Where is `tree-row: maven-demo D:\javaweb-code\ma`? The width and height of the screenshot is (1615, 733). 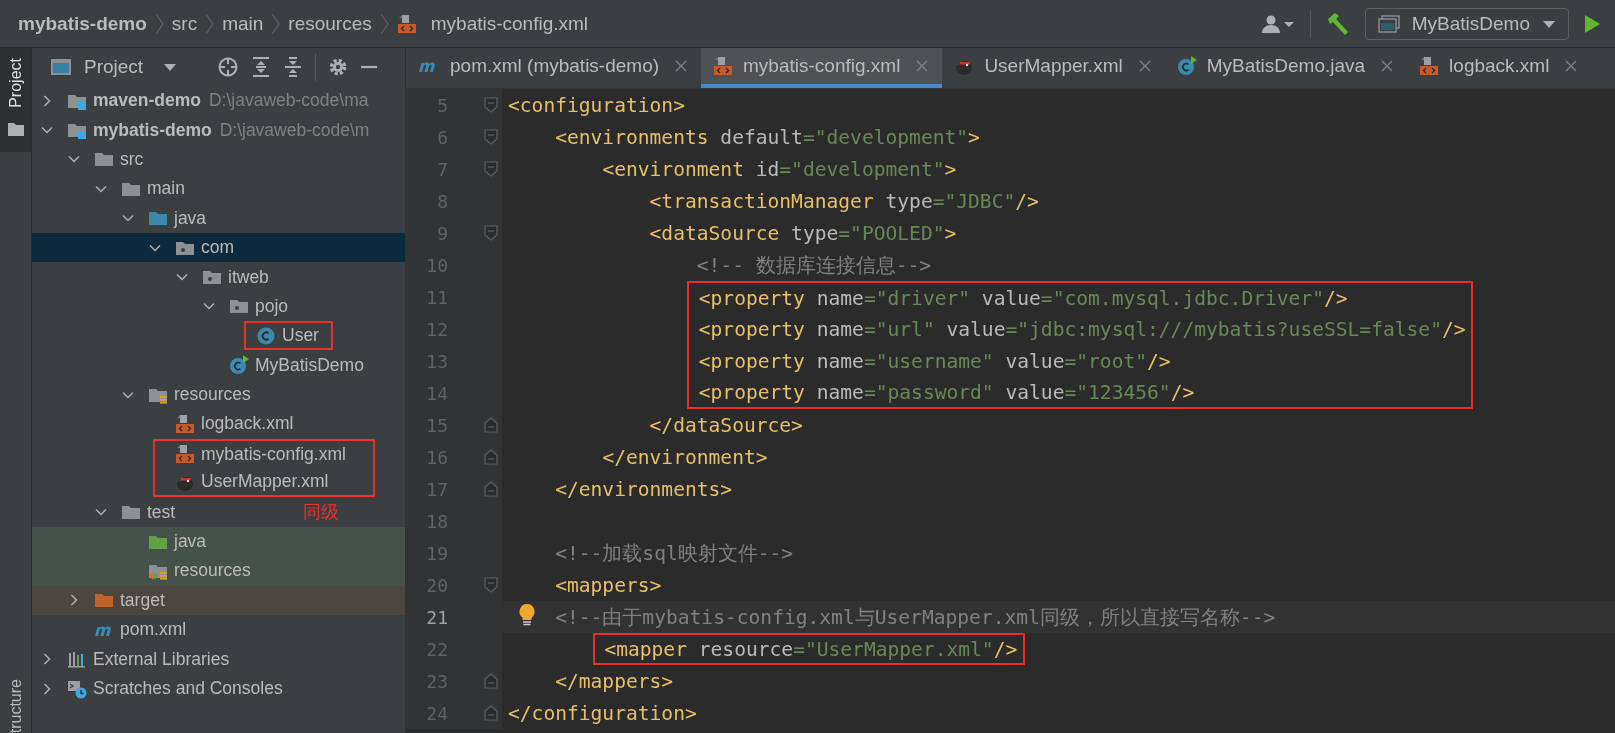
tree-row: maven-demo D:\javaweb-code\ma is located at coordinates (218, 101).